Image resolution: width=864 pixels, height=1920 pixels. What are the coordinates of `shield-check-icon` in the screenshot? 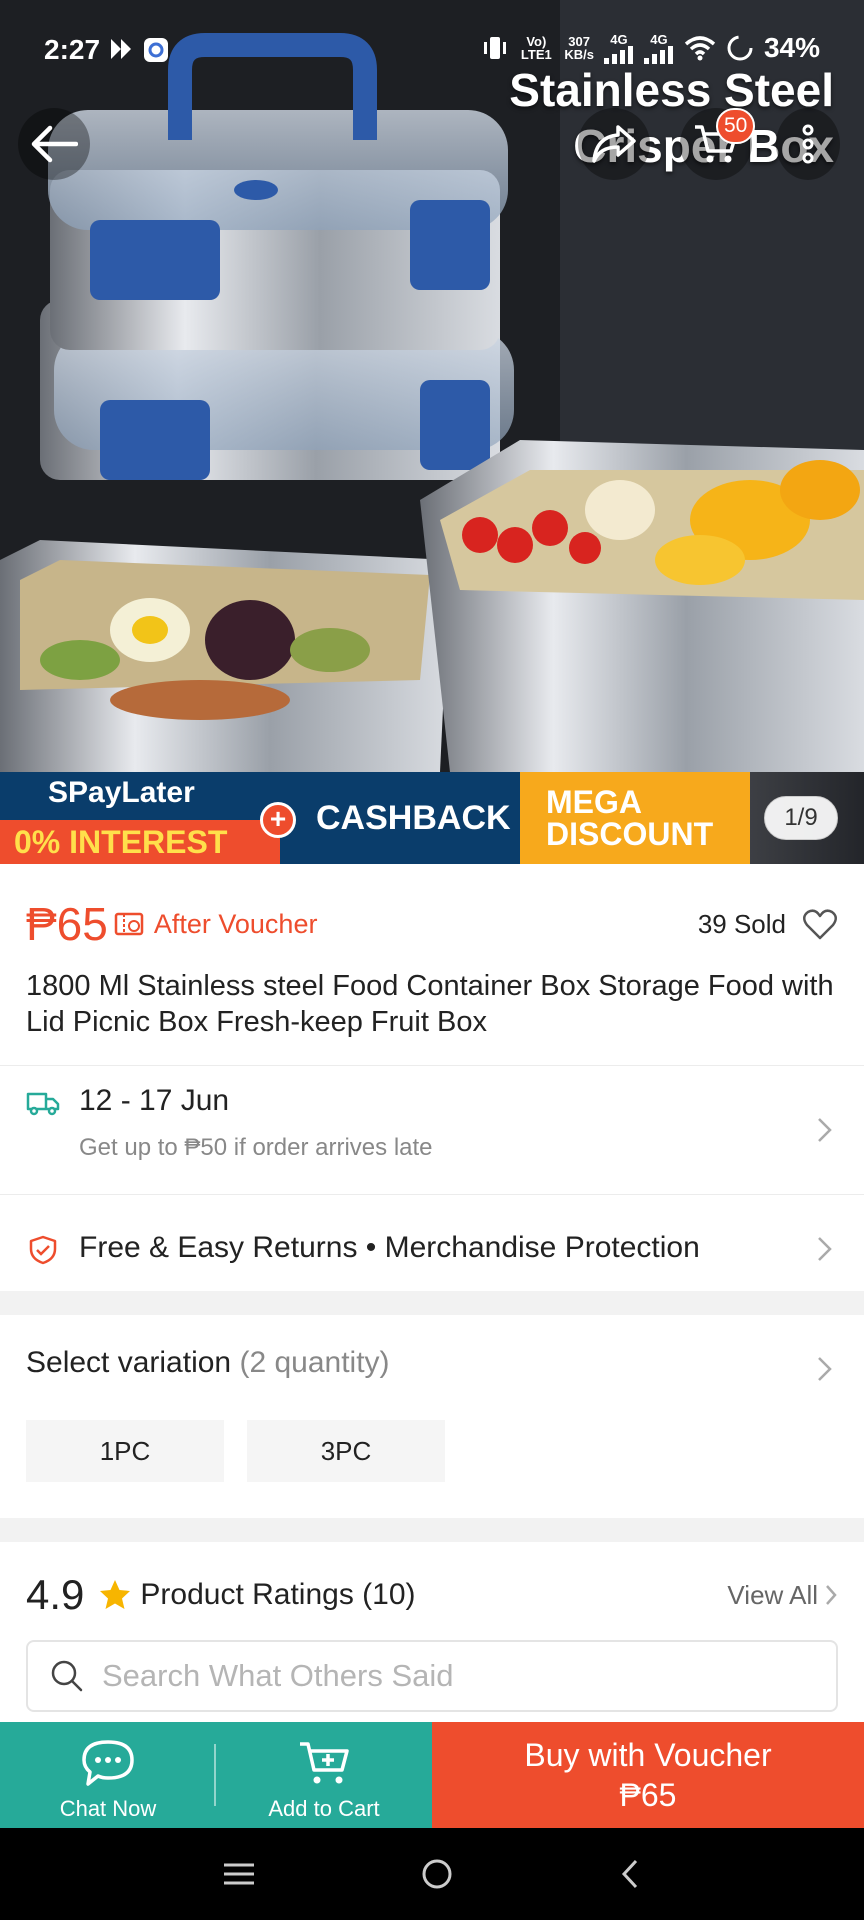 It's located at (43, 1250).